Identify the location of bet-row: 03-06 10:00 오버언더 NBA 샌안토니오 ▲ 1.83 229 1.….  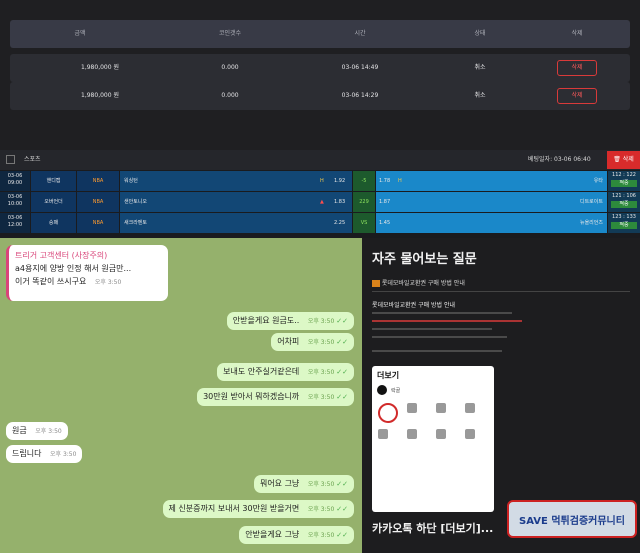
(320, 202).